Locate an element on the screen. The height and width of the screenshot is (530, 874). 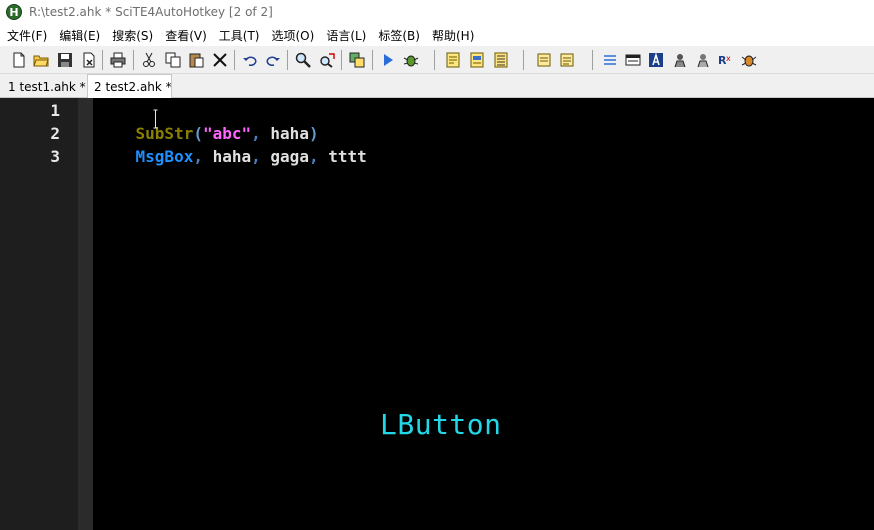
code-line-2: MsgBox, haha, gaga, tttt is located at coordinates (232, 144).